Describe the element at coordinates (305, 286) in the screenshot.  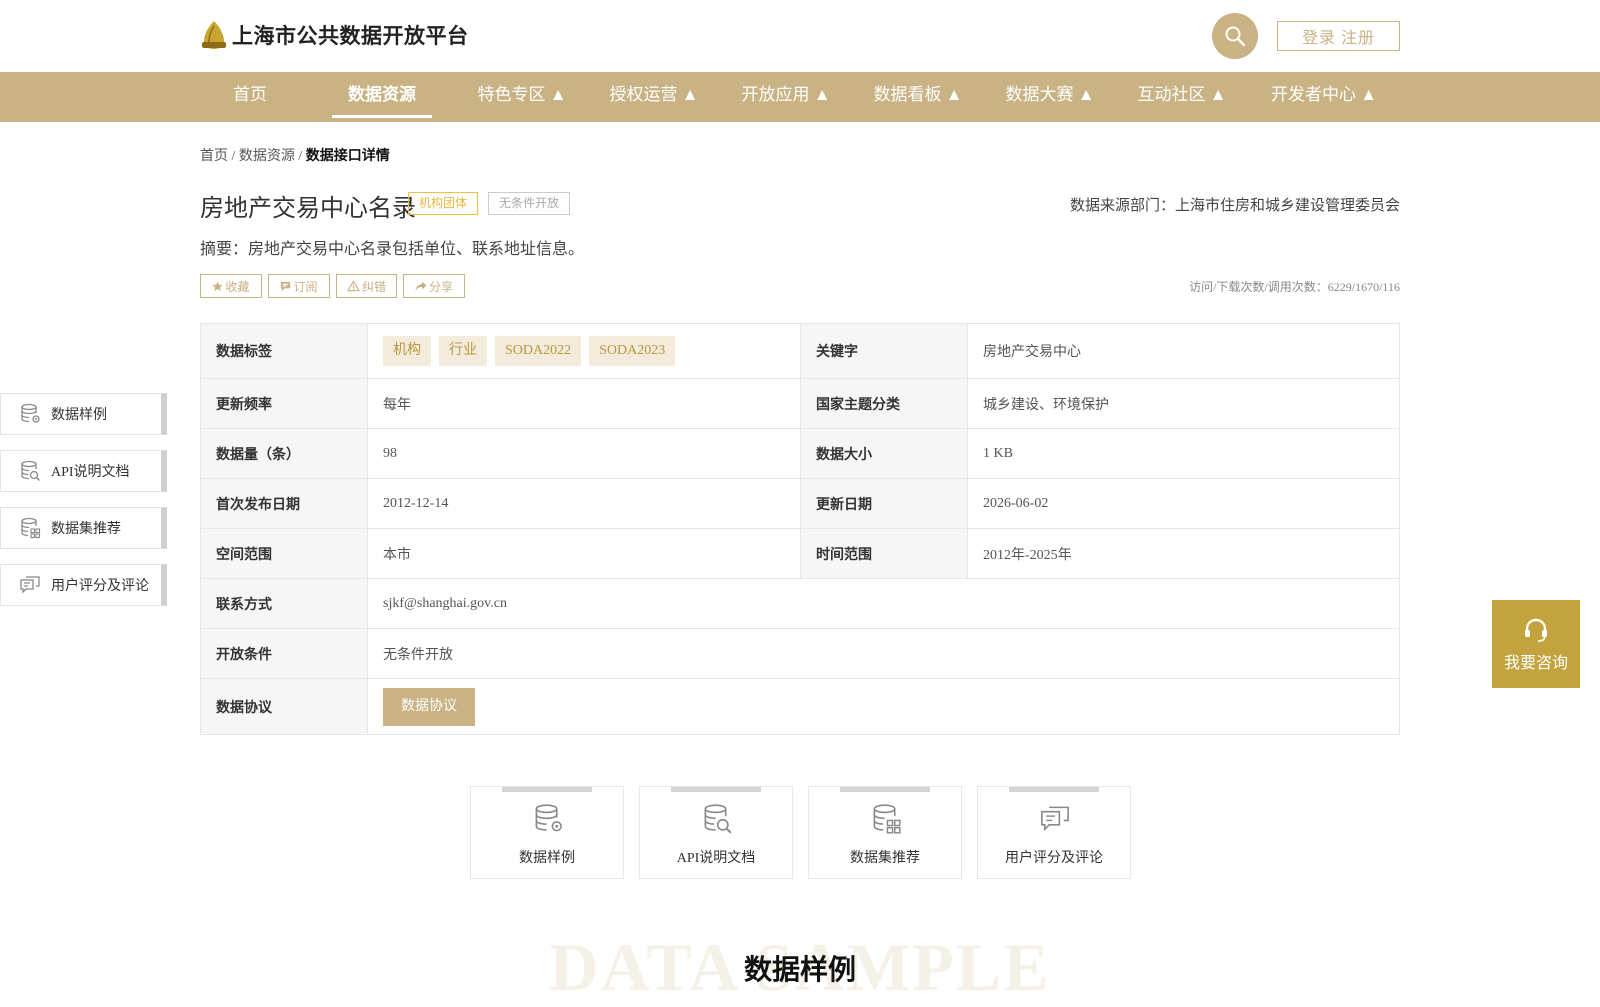
I see `subscribe-label: 订阅` at that location.